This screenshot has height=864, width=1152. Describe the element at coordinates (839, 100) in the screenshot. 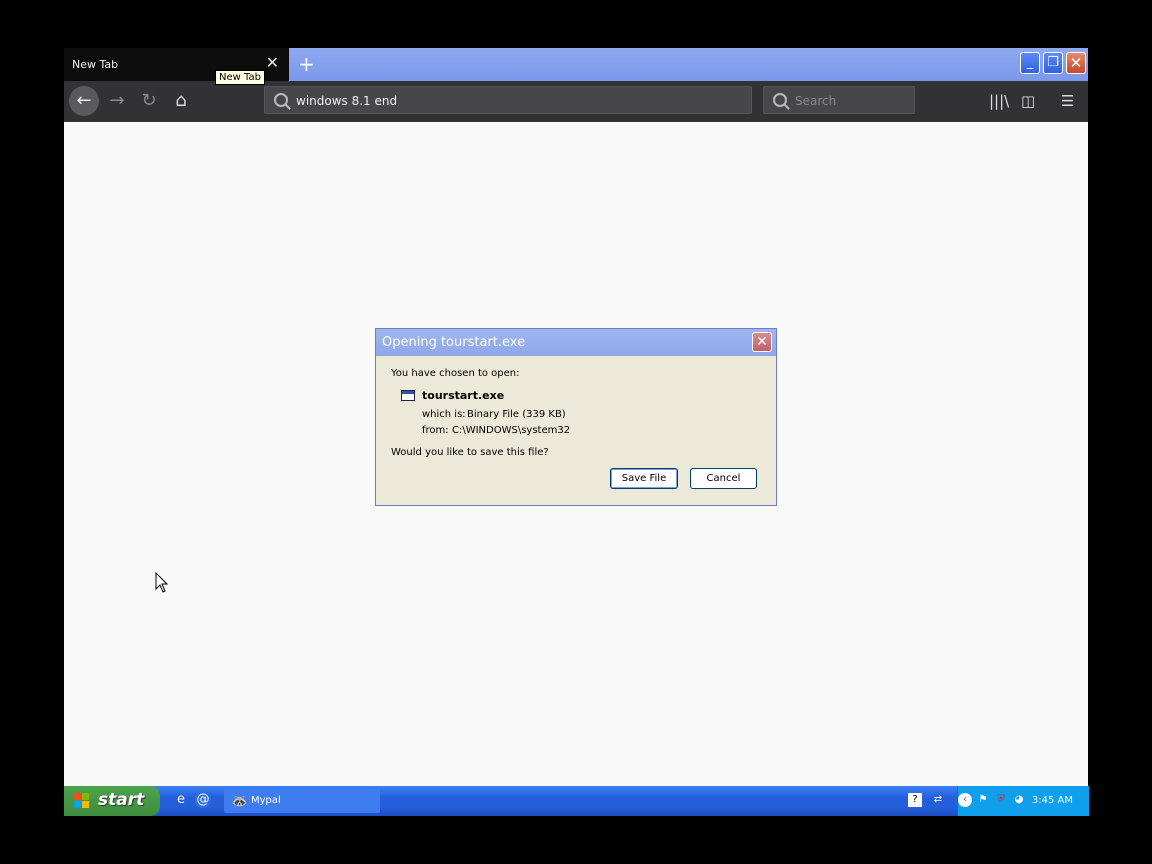

I see `search-input: Search` at that location.